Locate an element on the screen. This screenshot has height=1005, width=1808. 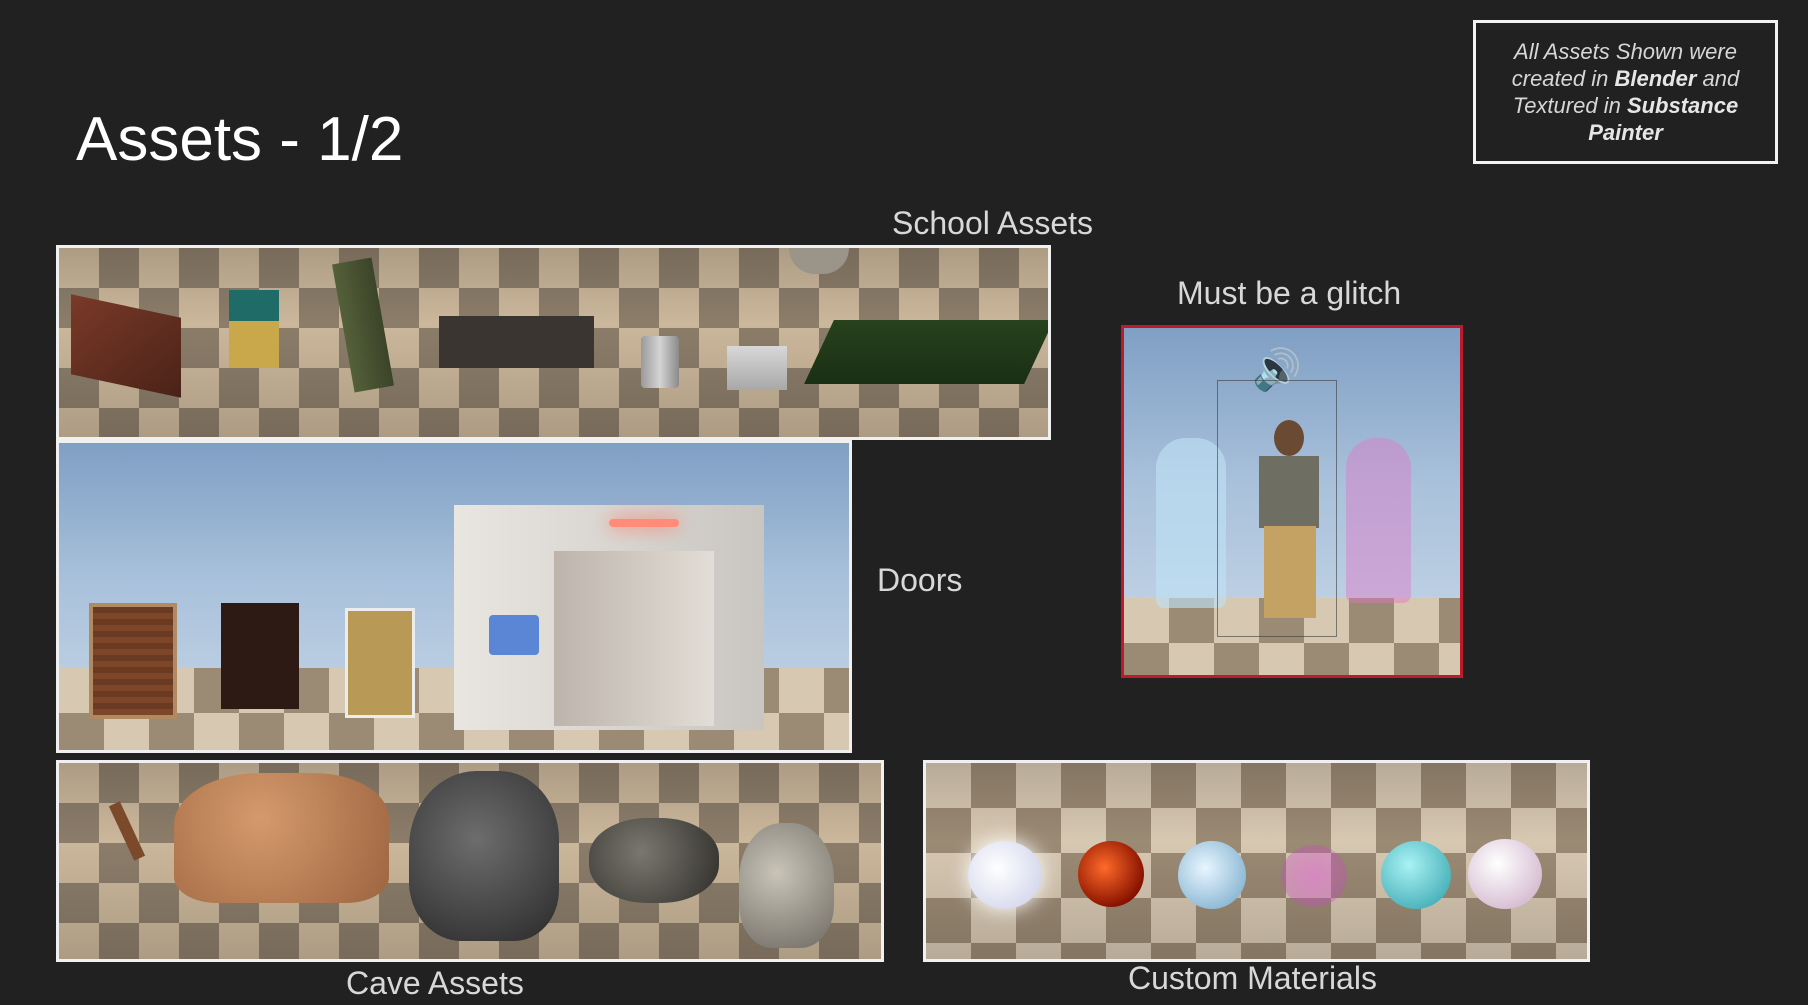
caption-school-assets: School Assets is located at coordinates (992, 223).